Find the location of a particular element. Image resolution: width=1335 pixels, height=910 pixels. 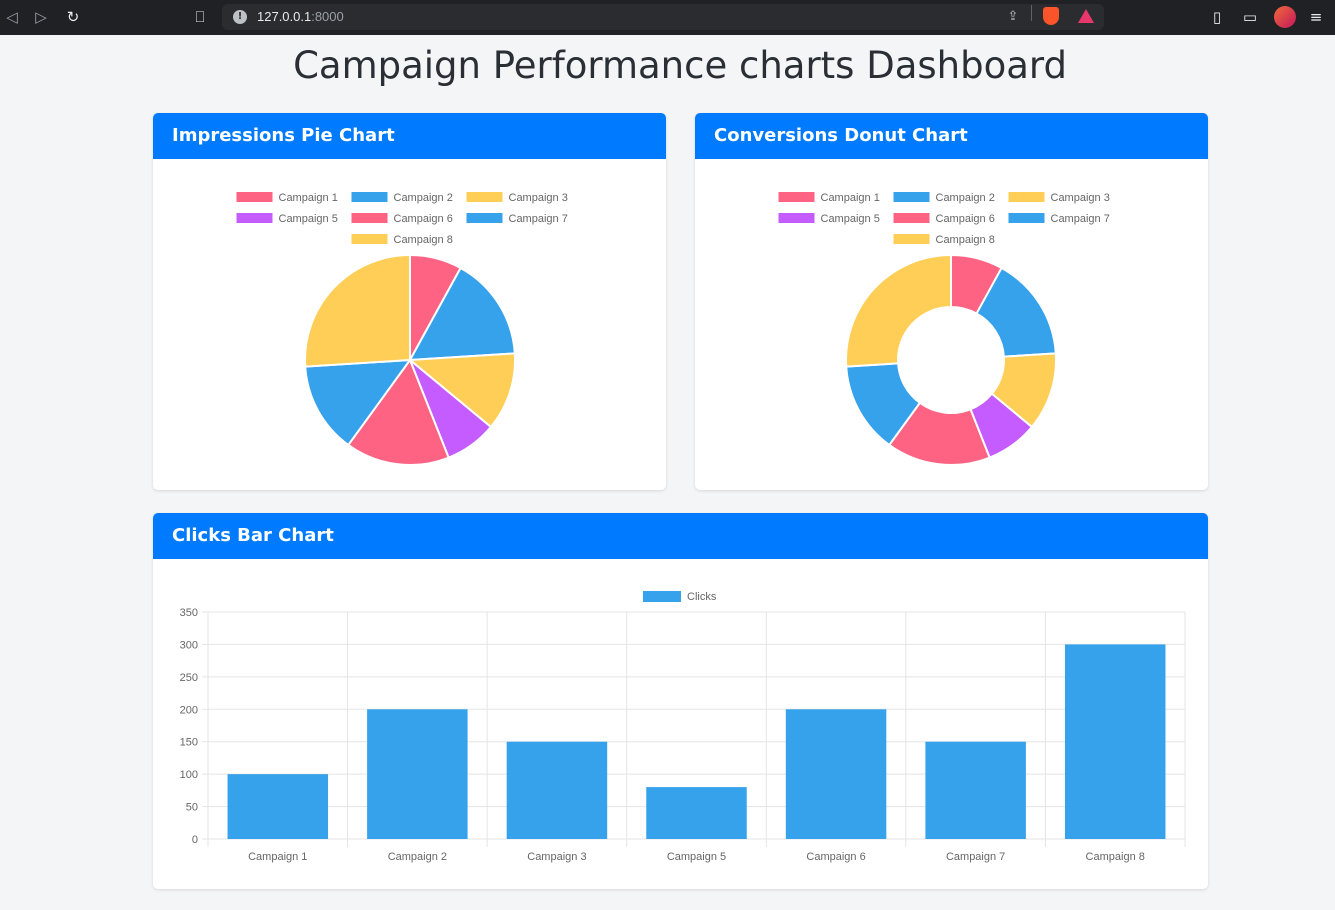

card-header: Clicks Bar Chart is located at coordinates (680, 536).